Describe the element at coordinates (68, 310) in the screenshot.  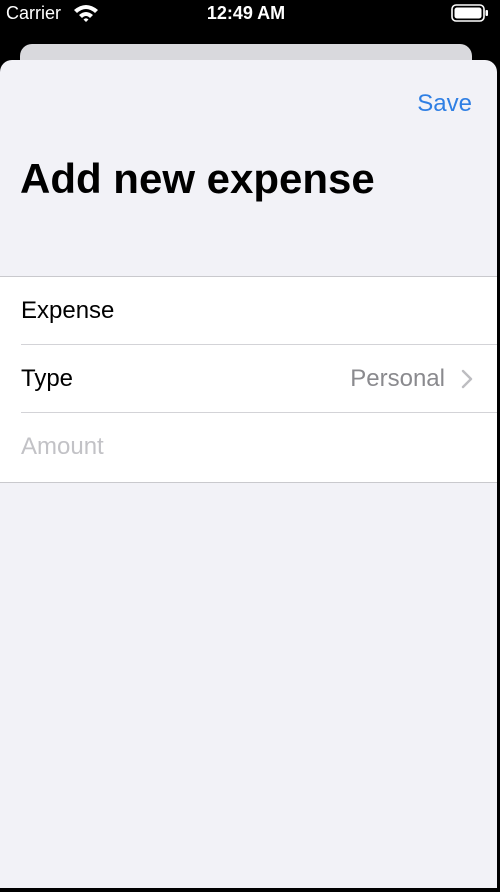
I see `expense-field-text: Expense` at that location.